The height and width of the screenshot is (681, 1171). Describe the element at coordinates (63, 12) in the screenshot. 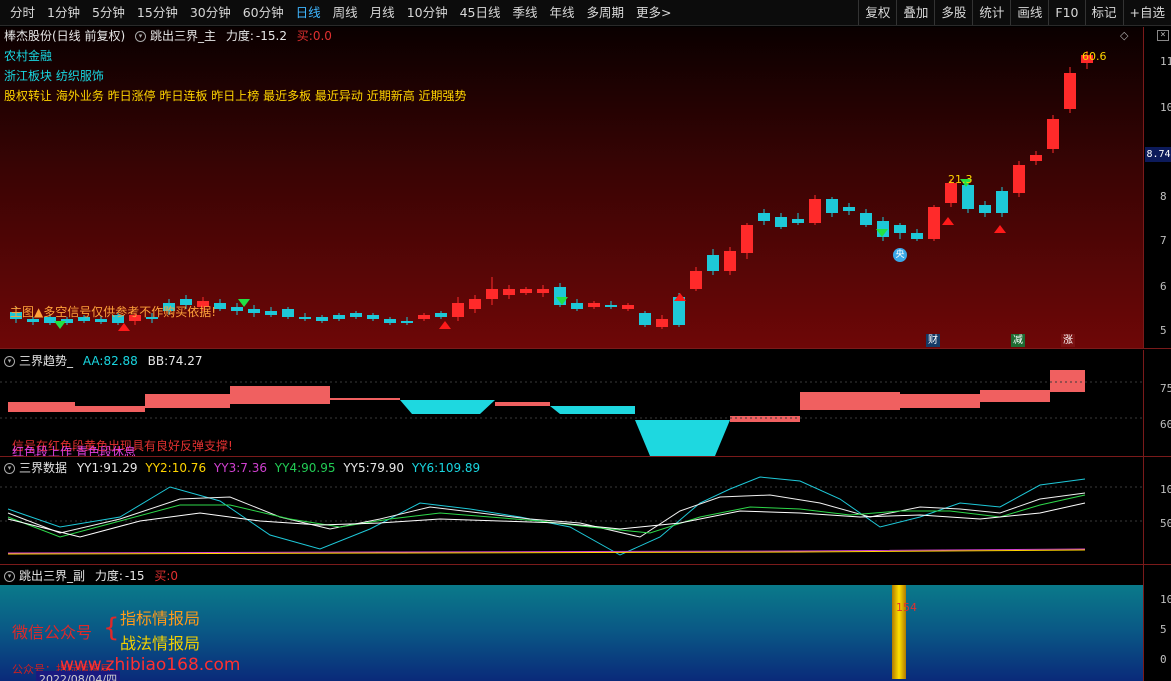

I see `period-tab-1: 1分钟` at that location.